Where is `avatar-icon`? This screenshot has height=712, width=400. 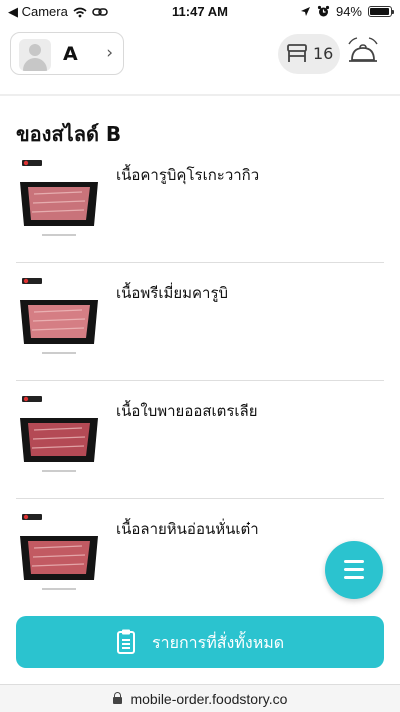 avatar-icon is located at coordinates (35, 55).